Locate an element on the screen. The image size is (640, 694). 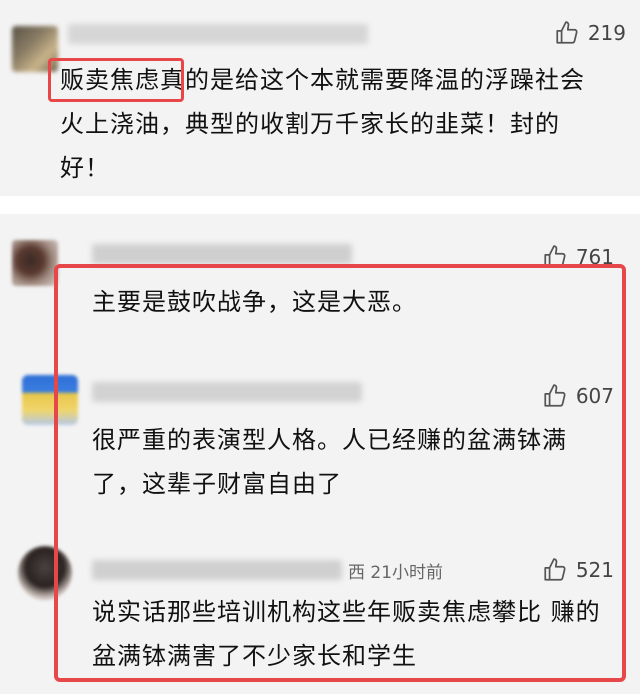
like-button: 219 is located at coordinates (590, 33).